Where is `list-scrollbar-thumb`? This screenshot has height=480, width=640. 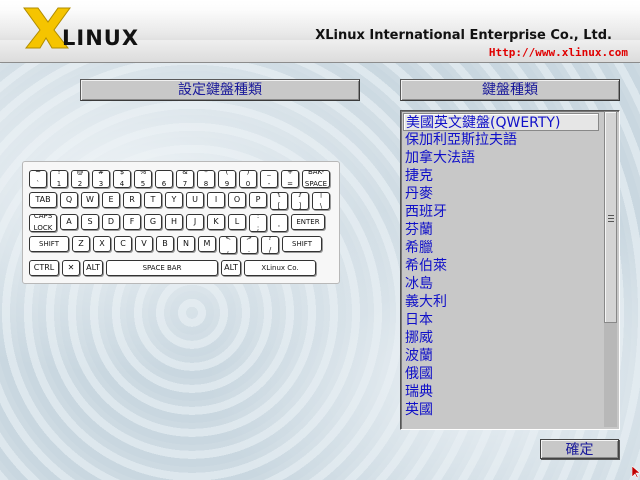
list-scrollbar-thumb is located at coordinates (610, 217).